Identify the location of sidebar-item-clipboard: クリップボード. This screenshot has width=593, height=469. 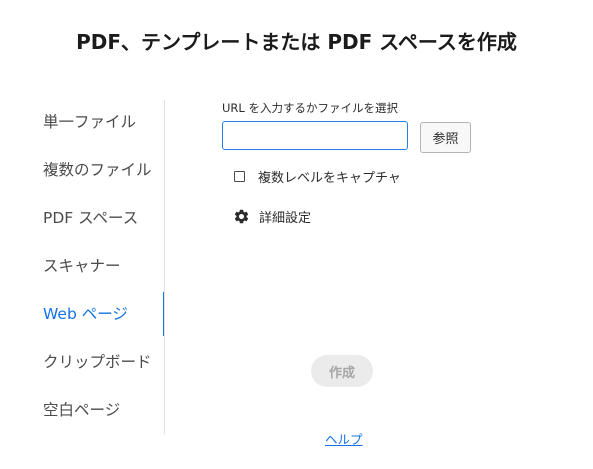
(82, 362).